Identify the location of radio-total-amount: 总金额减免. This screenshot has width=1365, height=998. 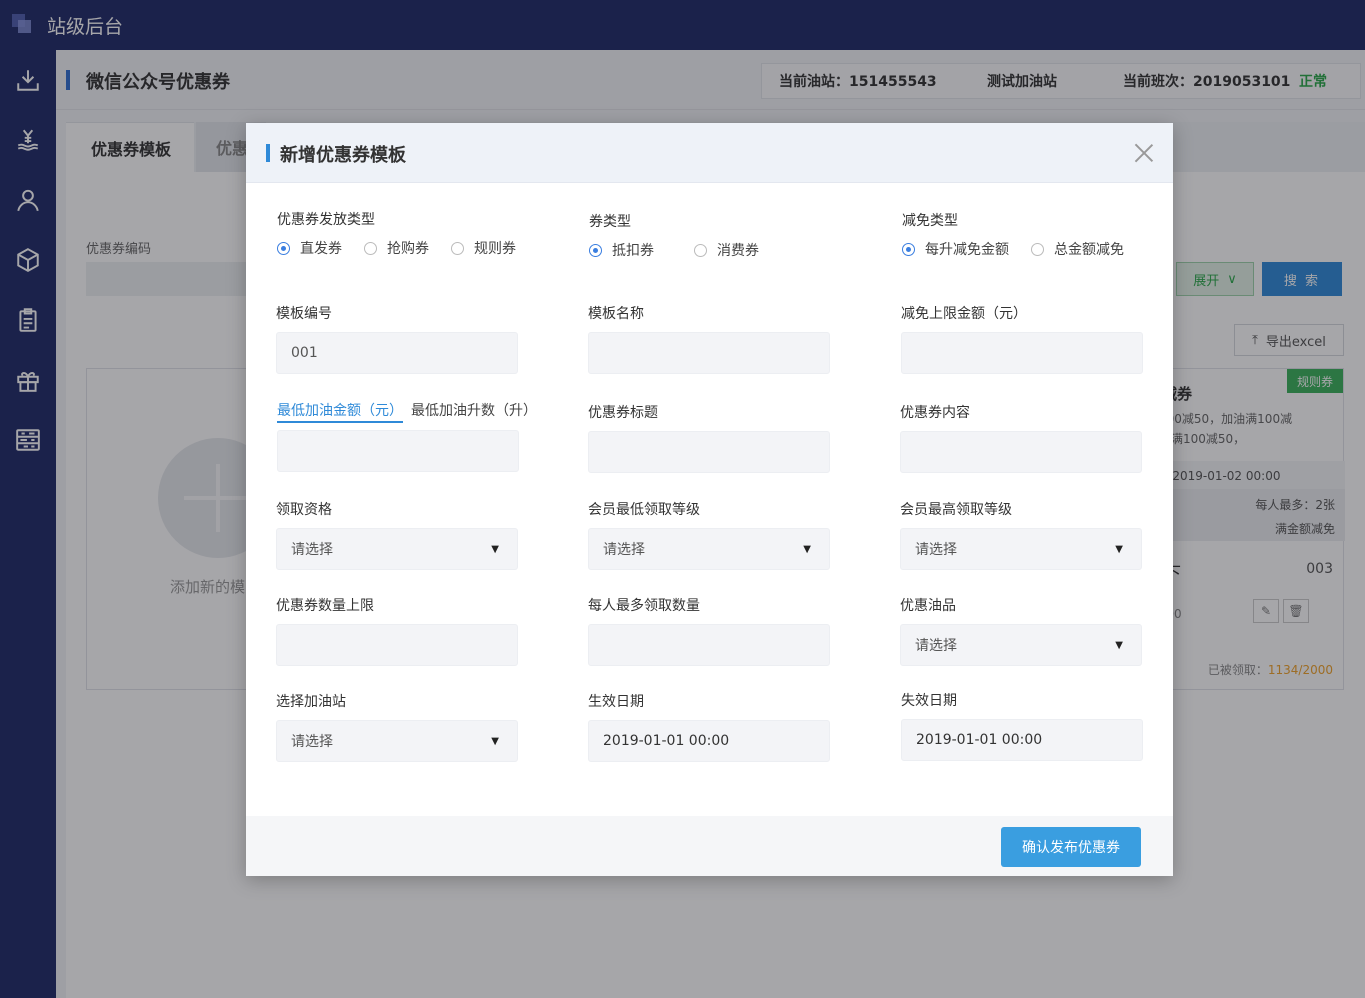
(1077, 249).